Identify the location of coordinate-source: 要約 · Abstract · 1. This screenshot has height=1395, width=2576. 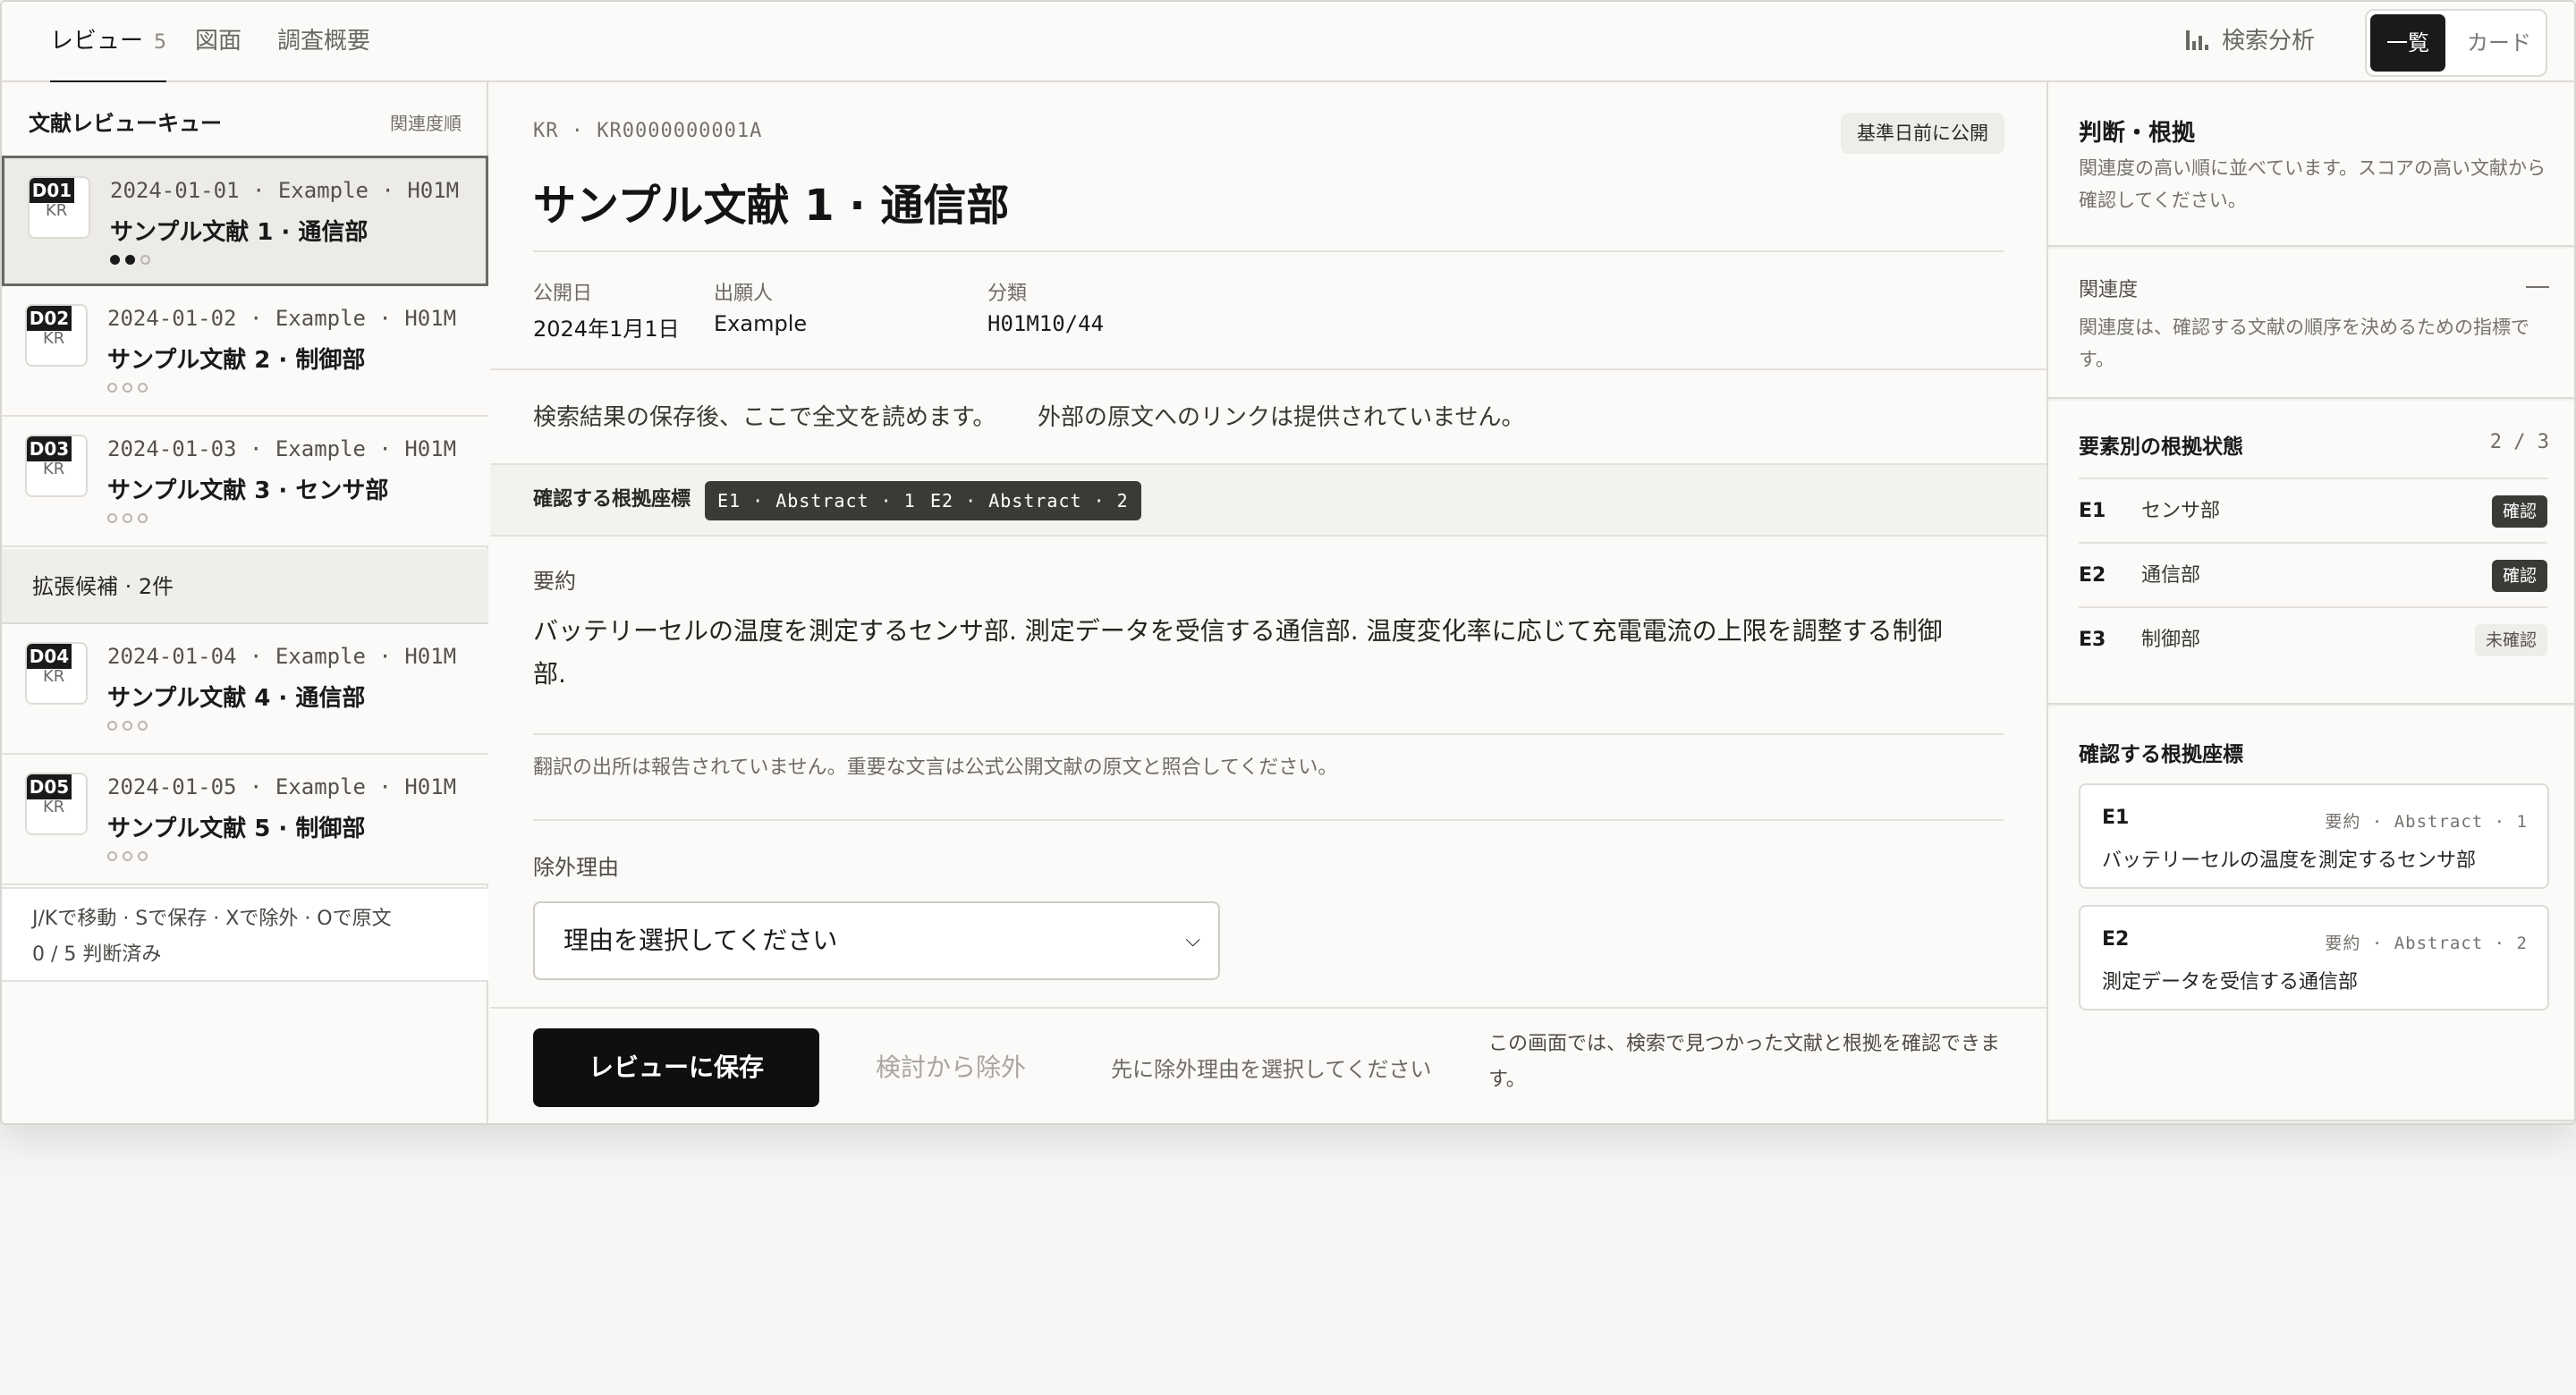
(2426, 820).